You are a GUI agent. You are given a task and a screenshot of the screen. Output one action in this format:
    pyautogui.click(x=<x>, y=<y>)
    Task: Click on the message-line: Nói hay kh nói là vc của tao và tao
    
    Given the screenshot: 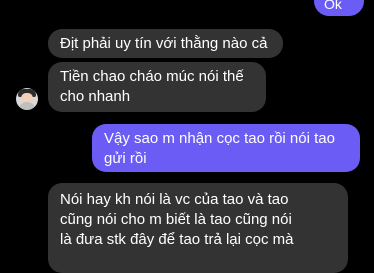 What is the action you would take?
    pyautogui.click(x=174, y=199)
    